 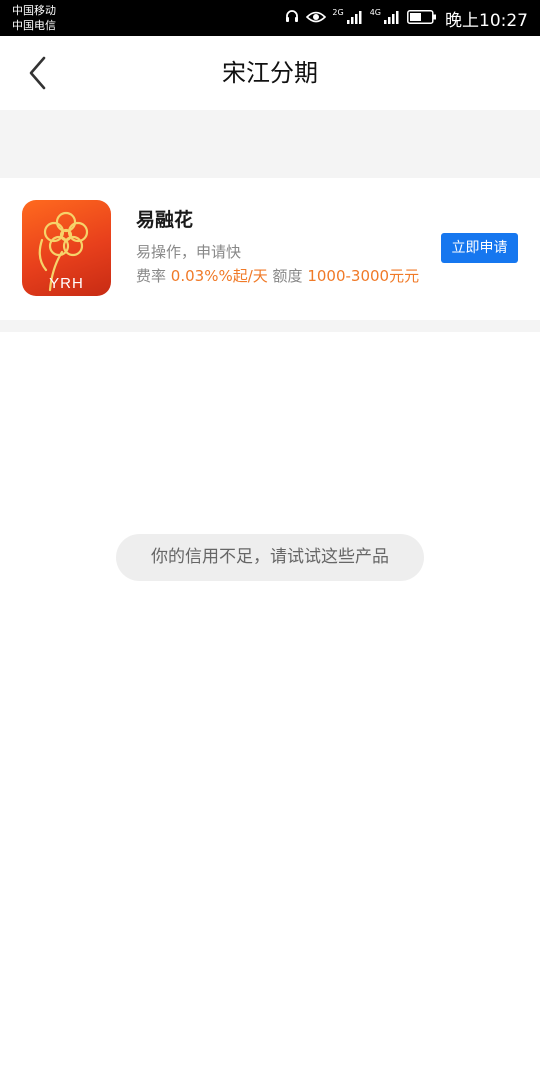 What do you see at coordinates (165, 220) in the screenshot?
I see `product-name: 易融花` at bounding box center [165, 220].